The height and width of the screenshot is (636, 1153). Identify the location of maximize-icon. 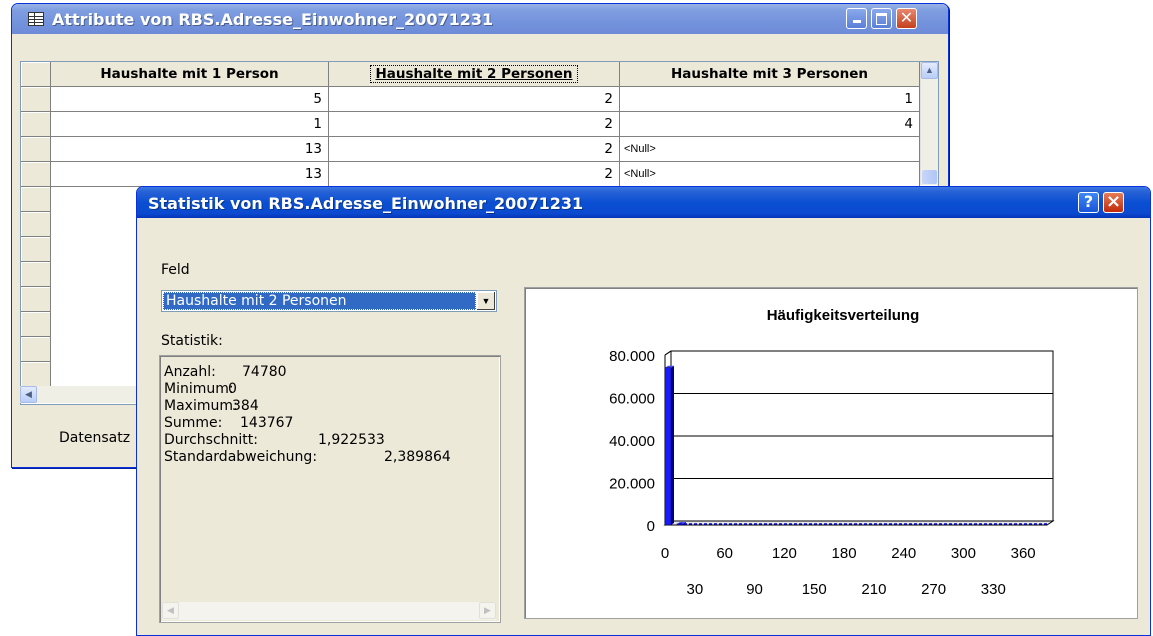
(881, 19).